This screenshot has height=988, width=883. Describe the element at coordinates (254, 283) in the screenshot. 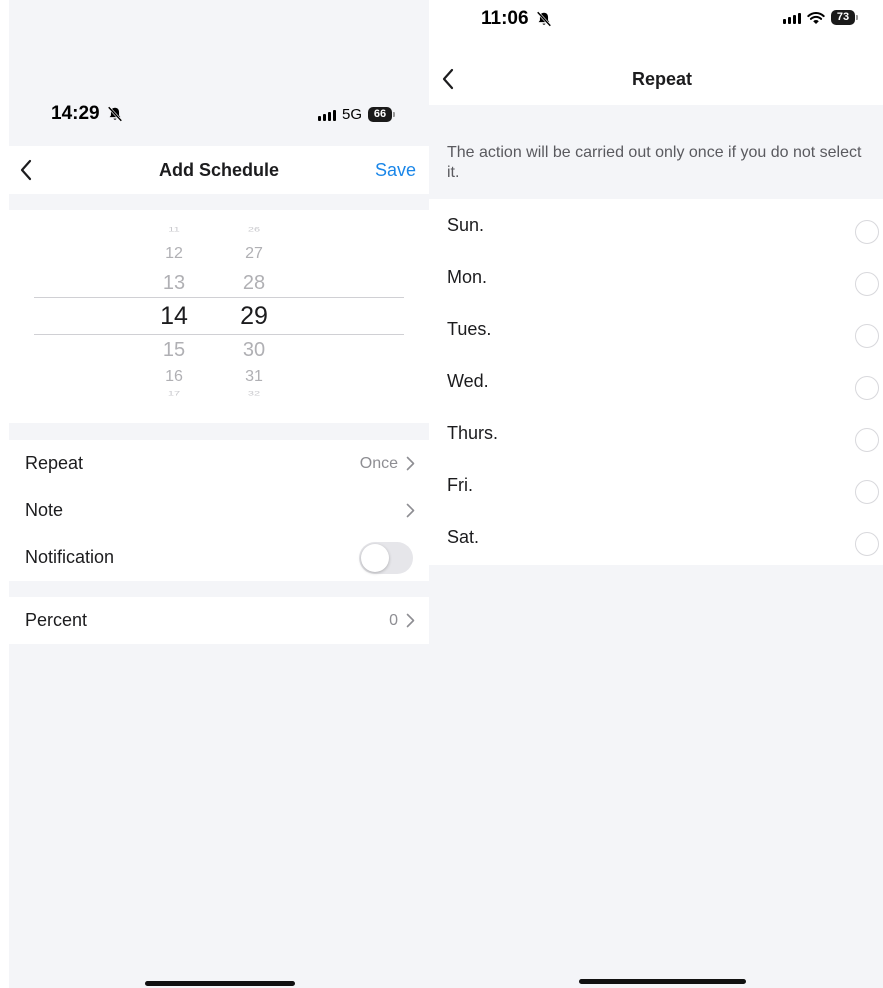

I see `minute-option: 28` at that location.